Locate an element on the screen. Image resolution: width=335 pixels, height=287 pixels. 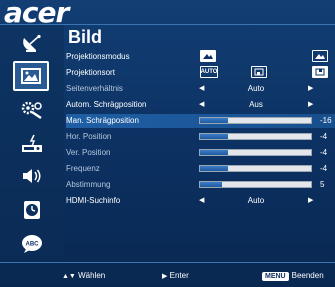
row-value: Aus is located at coordinates (256, 104).